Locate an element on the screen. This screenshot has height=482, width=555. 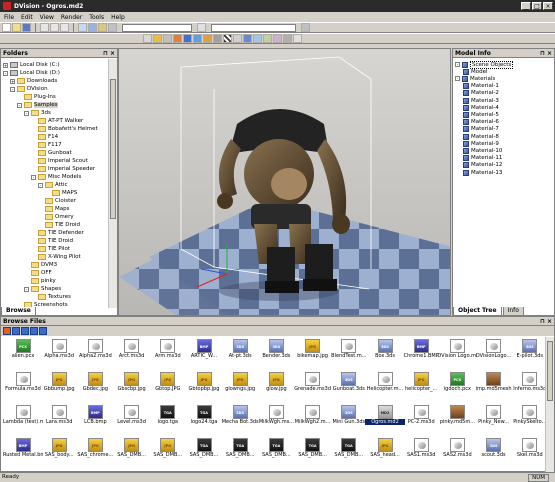
model-tree-item: Material-3 is located at coordinates (481, 100).